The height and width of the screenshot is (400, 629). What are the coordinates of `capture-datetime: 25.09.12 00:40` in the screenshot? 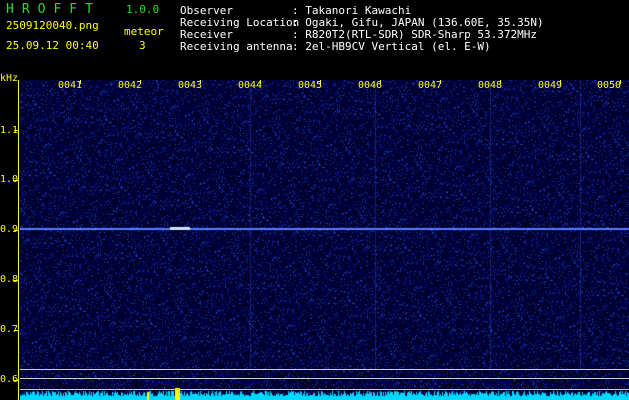 It's located at (52, 45).